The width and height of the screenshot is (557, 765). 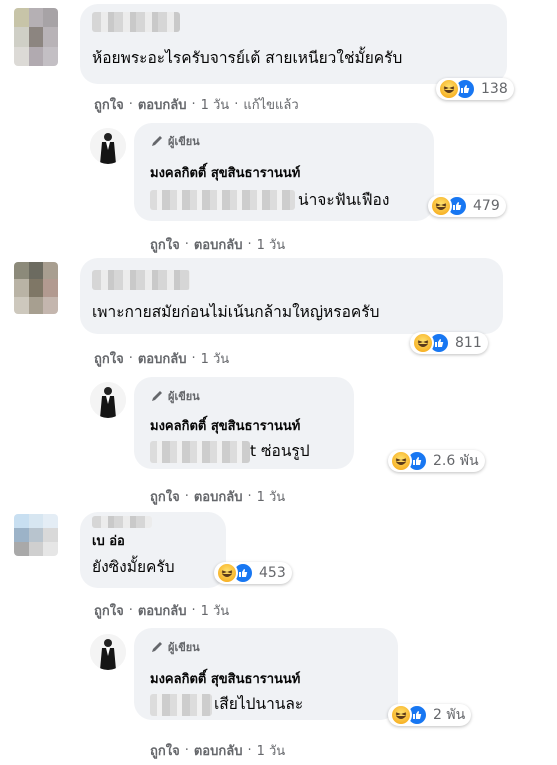 I want to click on reply-text: t ซ่อนรูป, so click(x=280, y=451).